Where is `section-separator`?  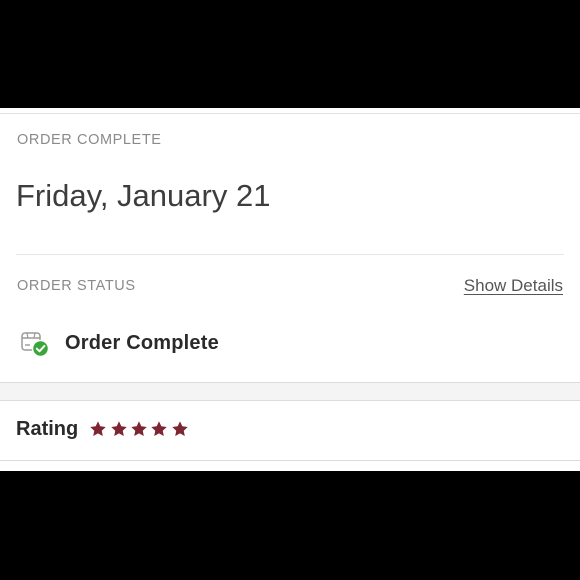
section-separator is located at coordinates (290, 391).